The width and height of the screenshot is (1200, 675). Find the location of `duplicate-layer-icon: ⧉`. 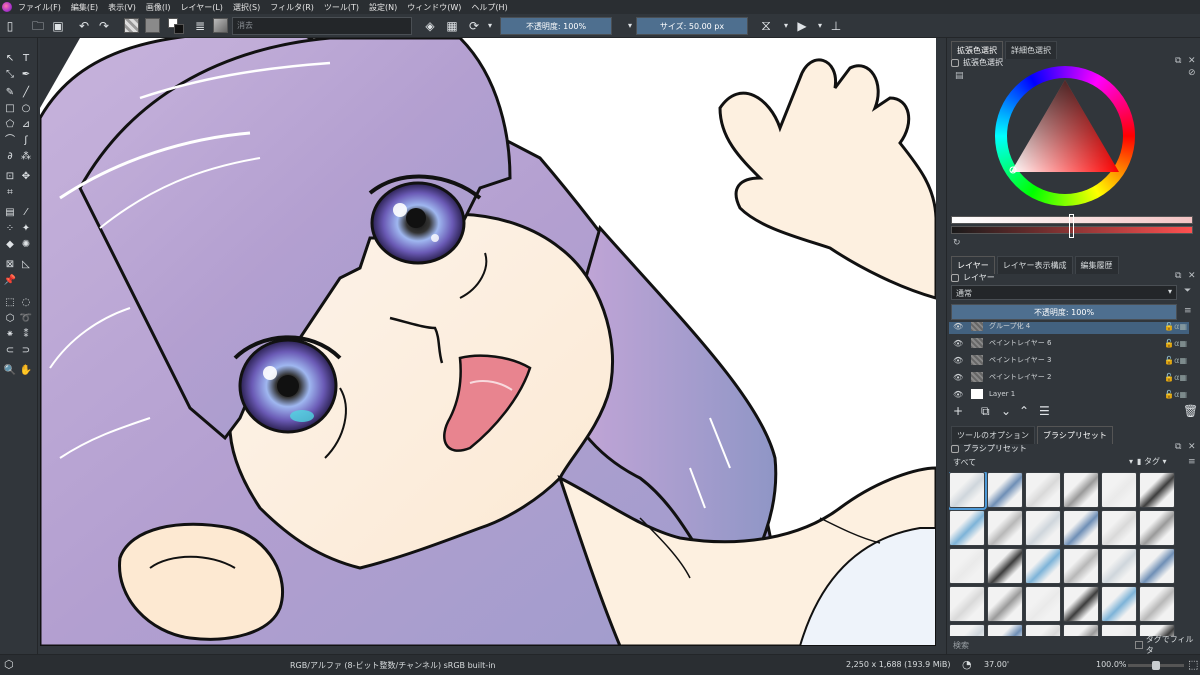

duplicate-layer-icon: ⧉ is located at coordinates (985, 411).